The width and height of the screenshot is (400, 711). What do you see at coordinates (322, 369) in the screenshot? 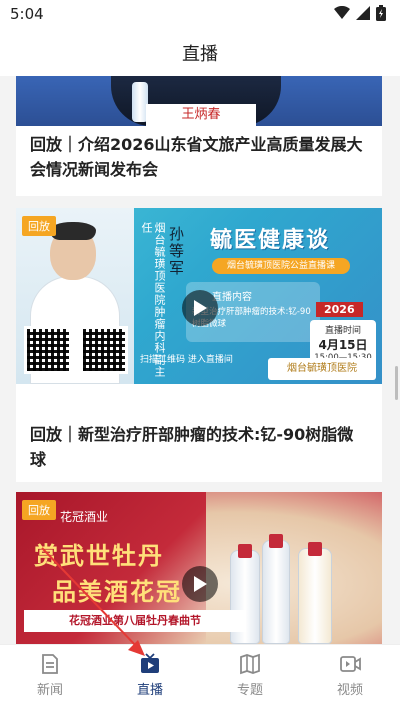
I see `hospital-logo: 烟台毓璜顶医院` at bounding box center [322, 369].